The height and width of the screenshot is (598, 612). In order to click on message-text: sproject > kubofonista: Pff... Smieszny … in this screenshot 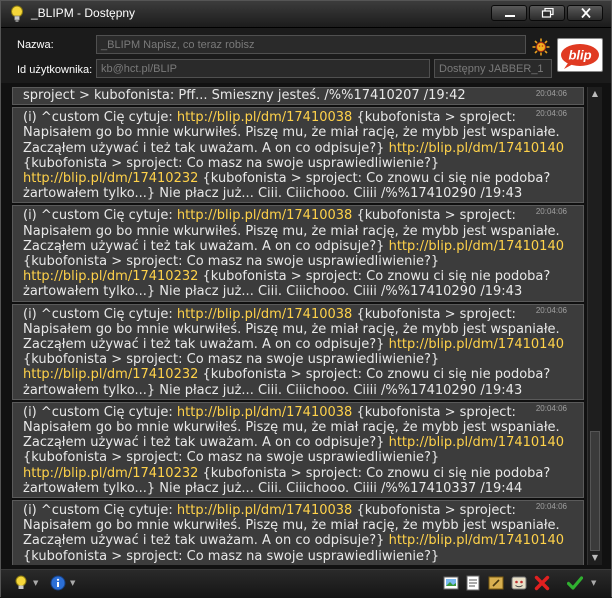, I will do `click(244, 95)`.